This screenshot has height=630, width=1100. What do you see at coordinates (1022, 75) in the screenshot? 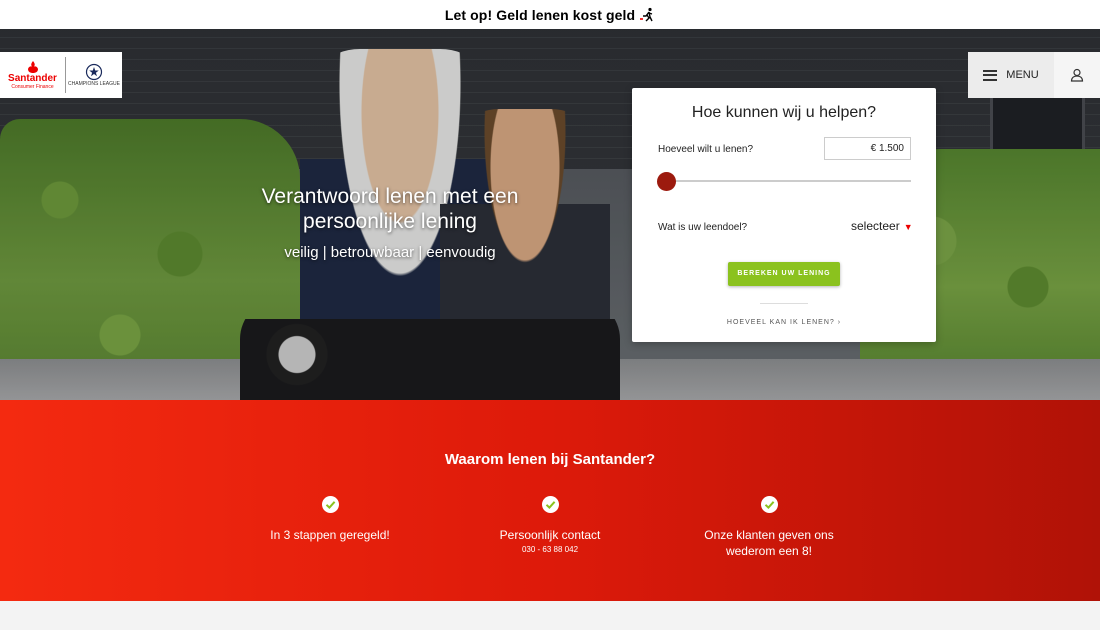
I see `menu-label: MENU` at bounding box center [1022, 75].